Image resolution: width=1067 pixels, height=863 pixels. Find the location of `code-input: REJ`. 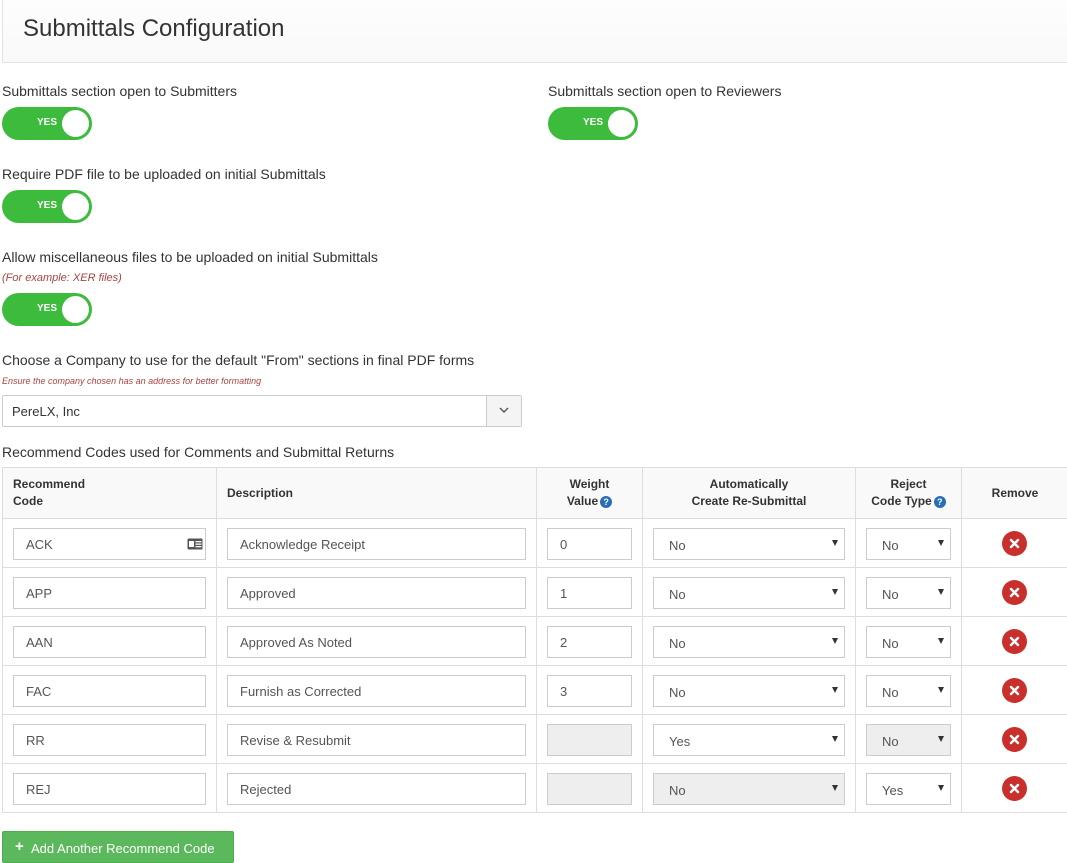

code-input: REJ is located at coordinates (109, 789).